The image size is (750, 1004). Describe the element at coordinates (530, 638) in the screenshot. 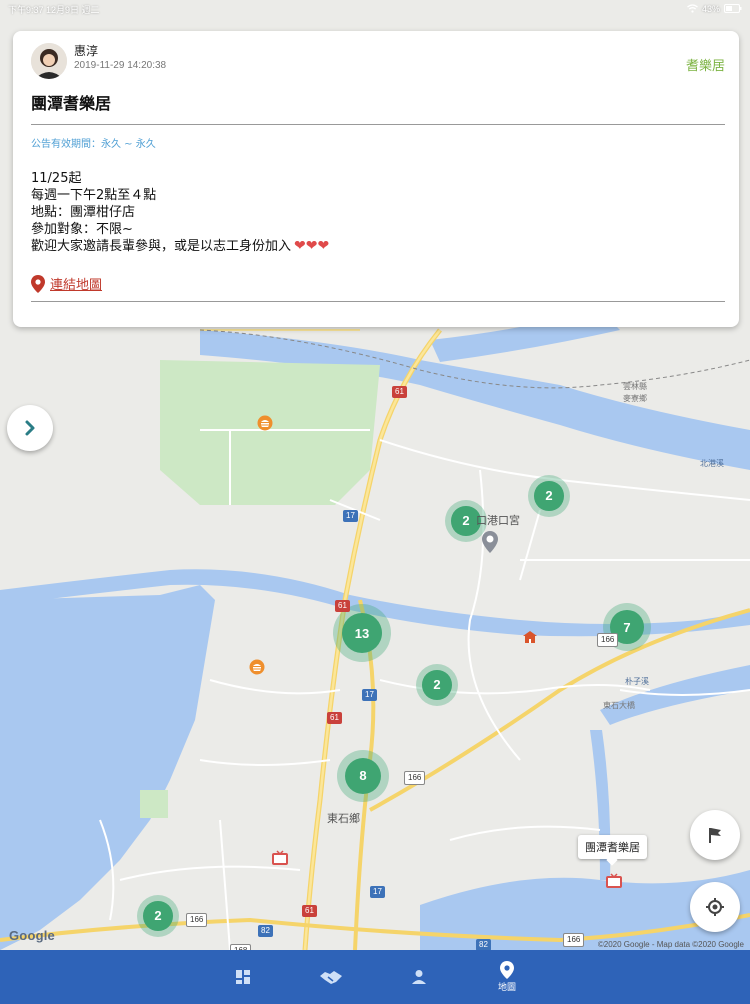

I see `temple-icon` at that location.